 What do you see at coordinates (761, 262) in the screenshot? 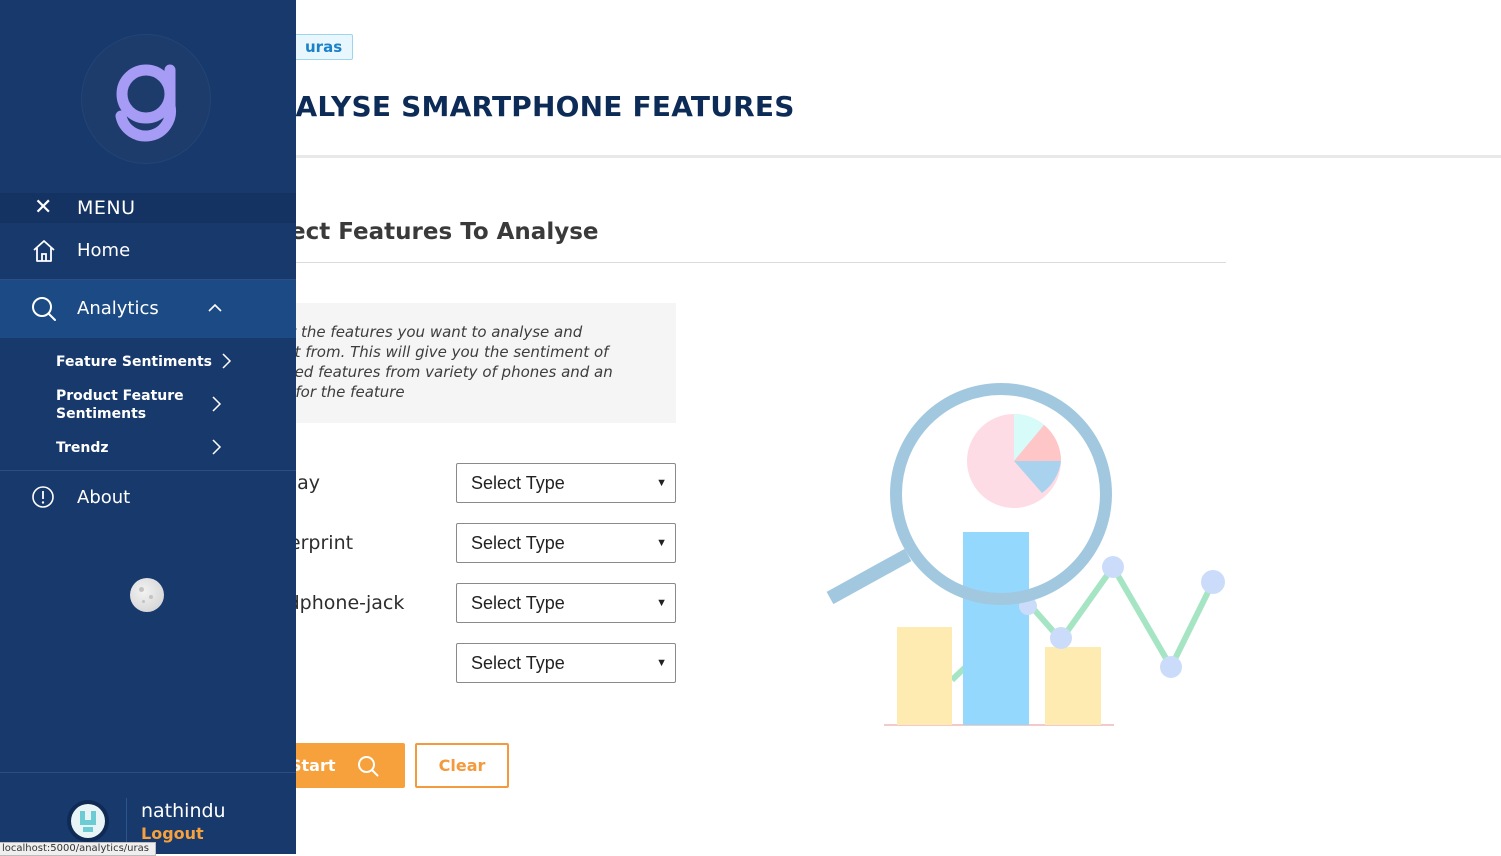
I see `section-divider` at bounding box center [761, 262].